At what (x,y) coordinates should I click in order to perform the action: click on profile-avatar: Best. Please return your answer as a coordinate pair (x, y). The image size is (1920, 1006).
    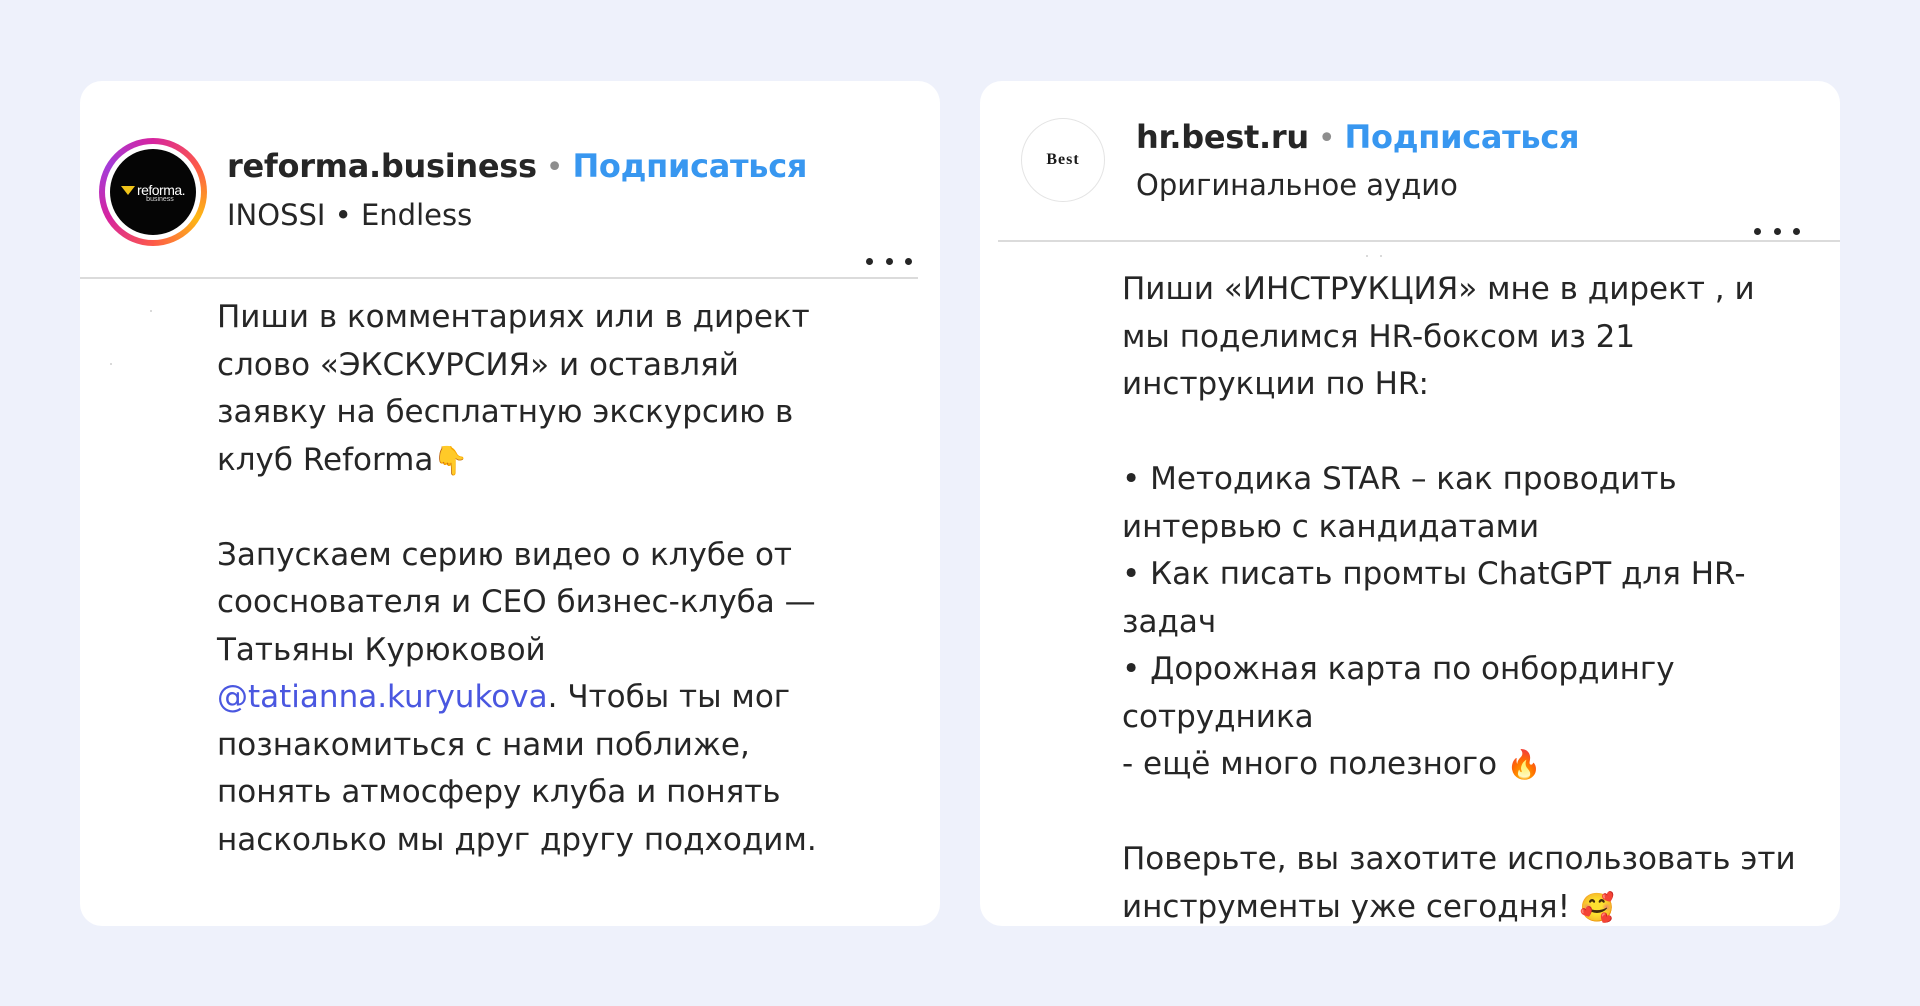
    Looking at the image, I should click on (1063, 160).